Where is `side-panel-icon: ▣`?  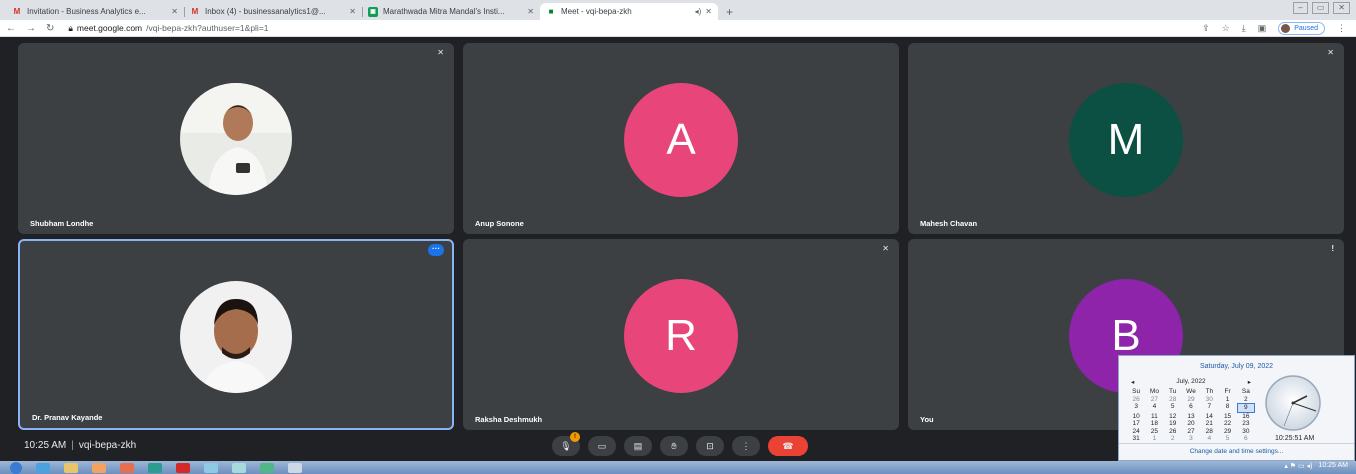 side-panel-icon: ▣ is located at coordinates (1262, 28).